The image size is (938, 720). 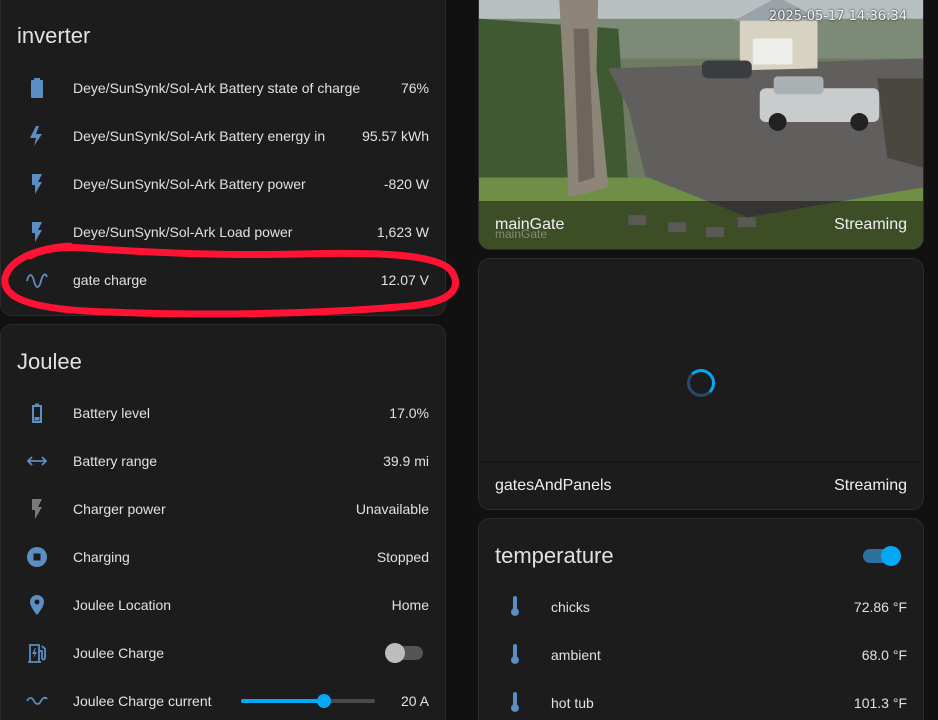 I want to click on temperature-card-title: temperature, so click(x=554, y=555).